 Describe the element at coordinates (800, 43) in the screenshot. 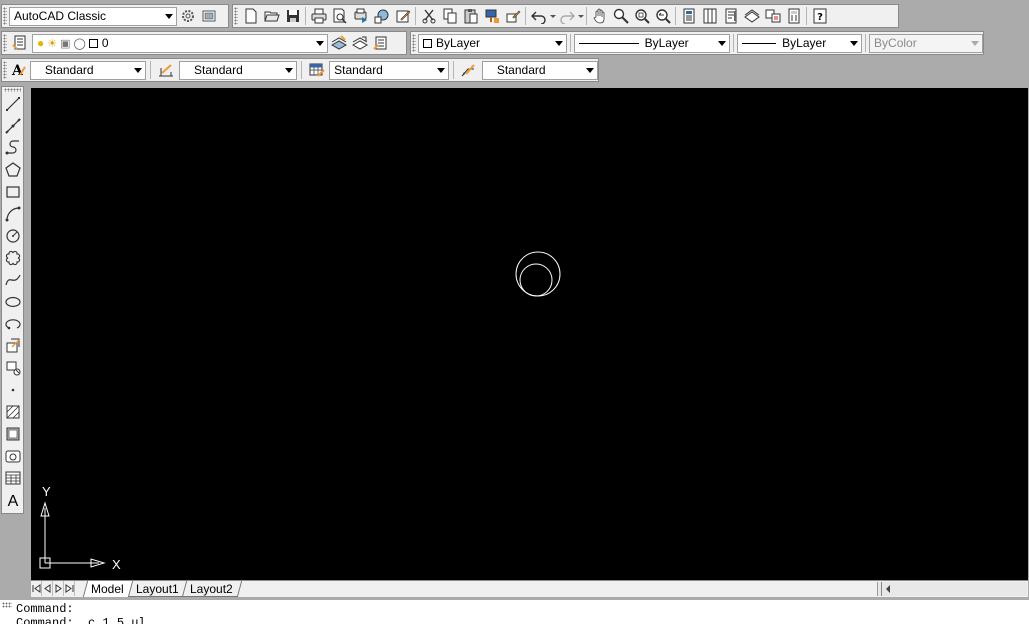

I see `lineweight-control-dropdown: ByLayer` at that location.